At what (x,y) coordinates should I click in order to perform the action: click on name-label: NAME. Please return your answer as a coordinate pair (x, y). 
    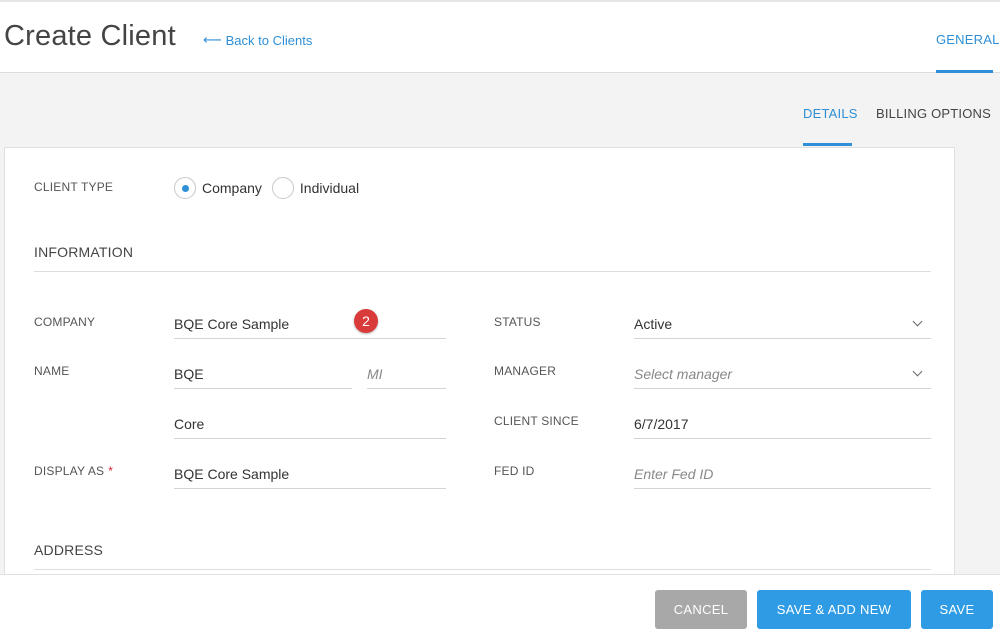
    Looking at the image, I should click on (52, 371).